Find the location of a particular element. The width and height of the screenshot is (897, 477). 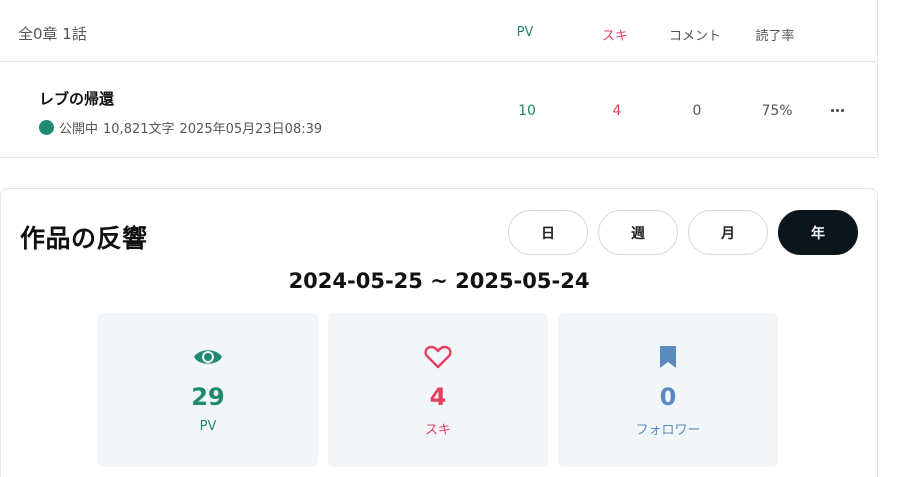

column-header-comment: コメント is located at coordinates (694, 36).